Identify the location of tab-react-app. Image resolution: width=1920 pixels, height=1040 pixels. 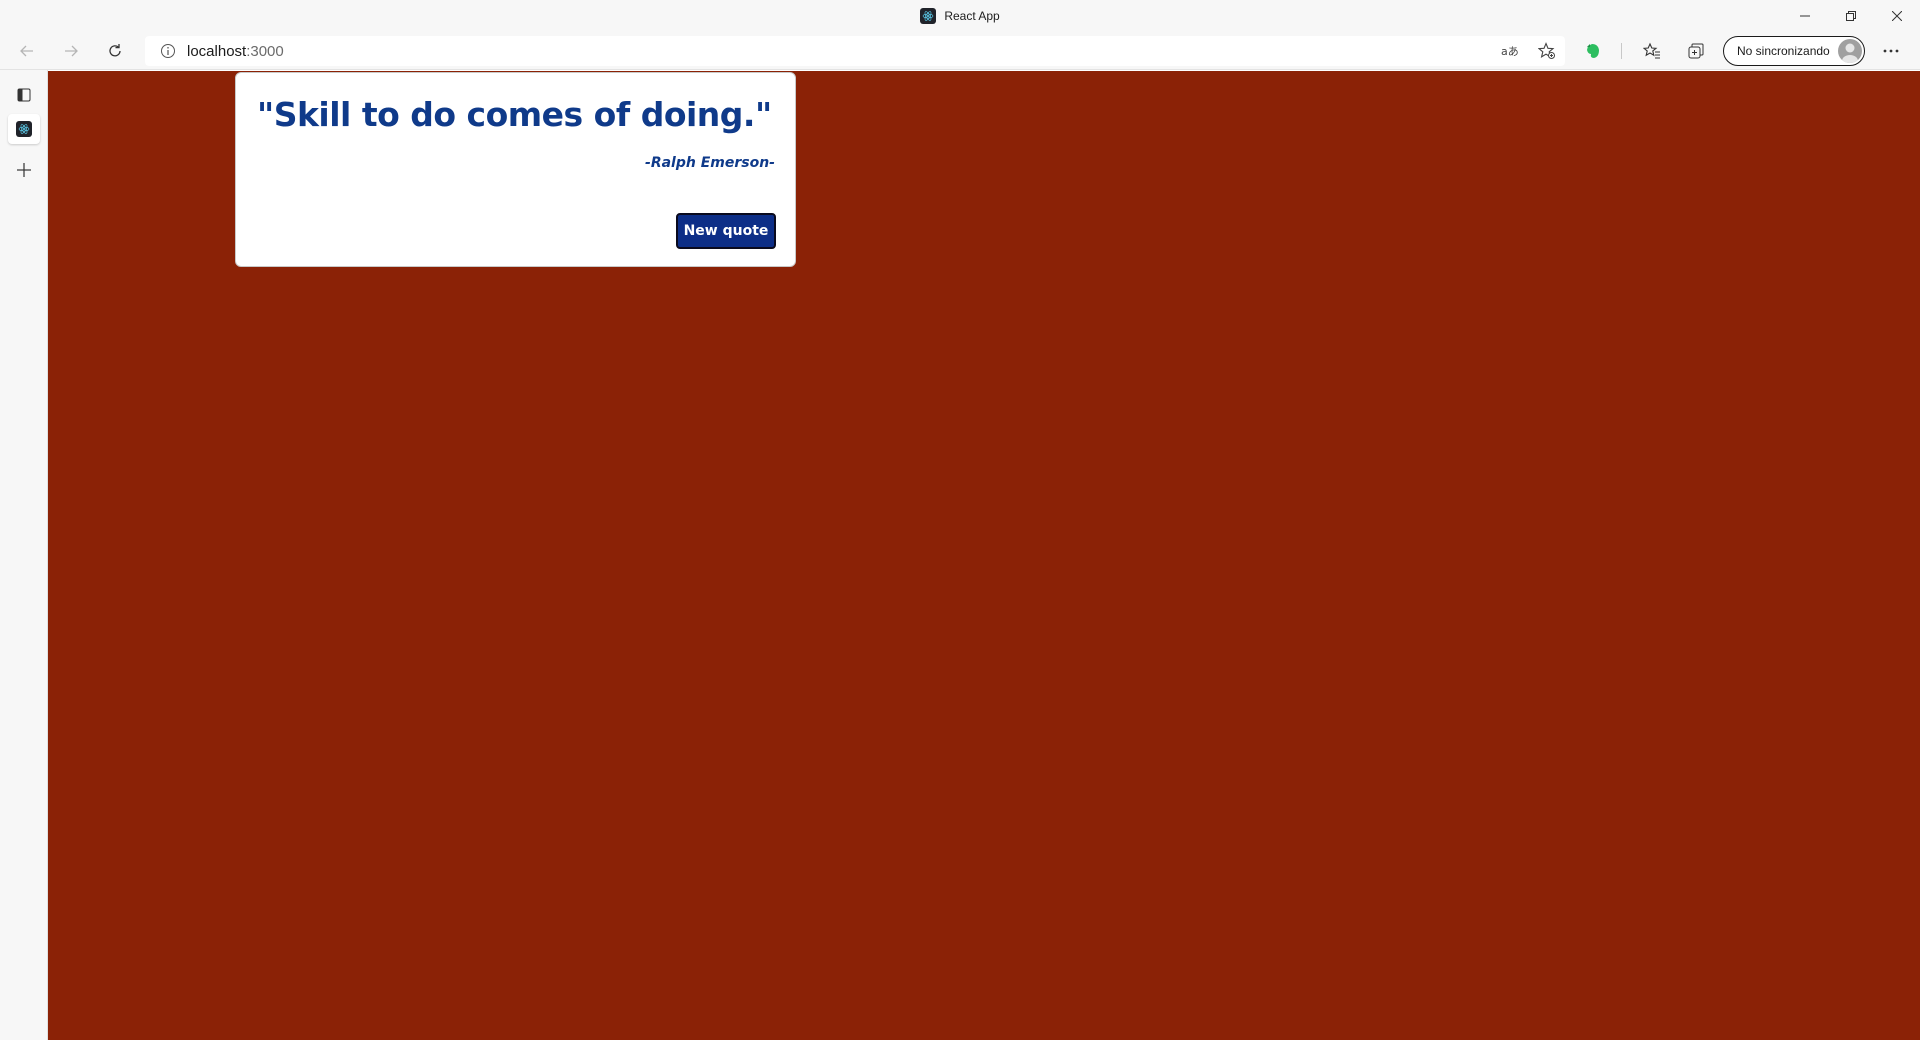
(24, 129).